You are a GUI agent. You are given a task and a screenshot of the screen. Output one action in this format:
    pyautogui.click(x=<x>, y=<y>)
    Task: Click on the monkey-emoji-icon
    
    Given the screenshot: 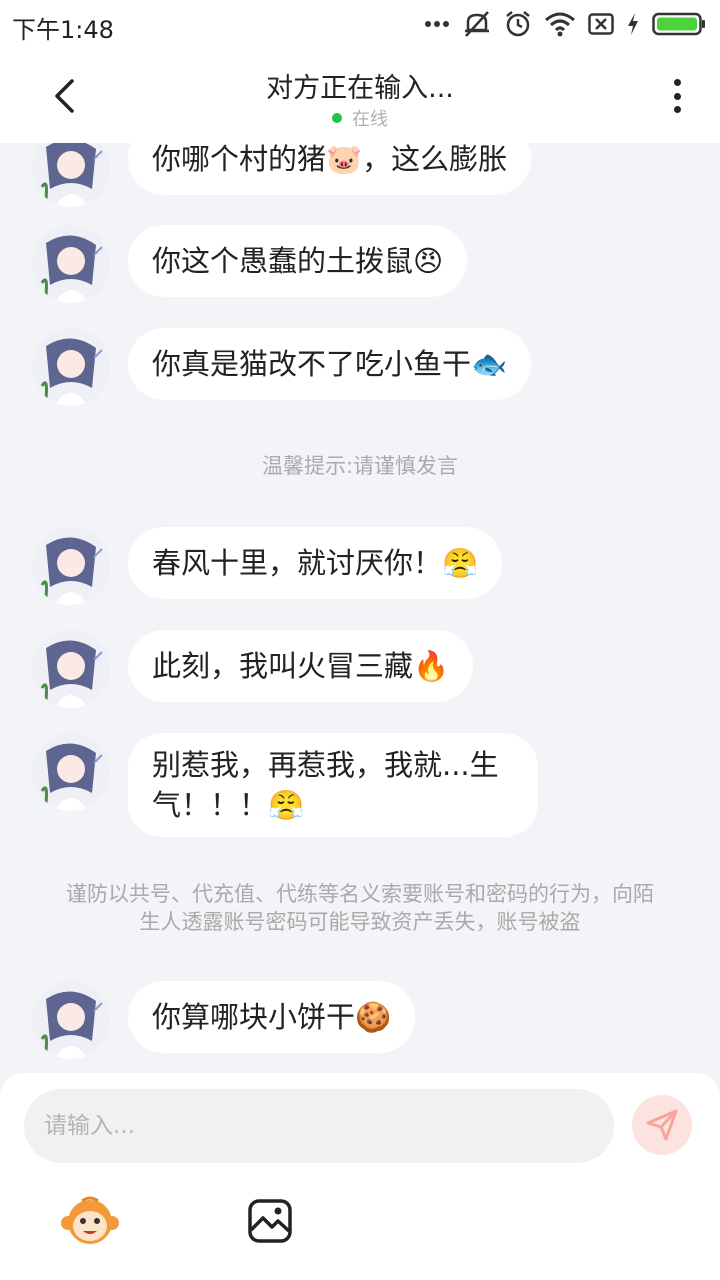 What is the action you would take?
    pyautogui.click(x=90, y=1220)
    